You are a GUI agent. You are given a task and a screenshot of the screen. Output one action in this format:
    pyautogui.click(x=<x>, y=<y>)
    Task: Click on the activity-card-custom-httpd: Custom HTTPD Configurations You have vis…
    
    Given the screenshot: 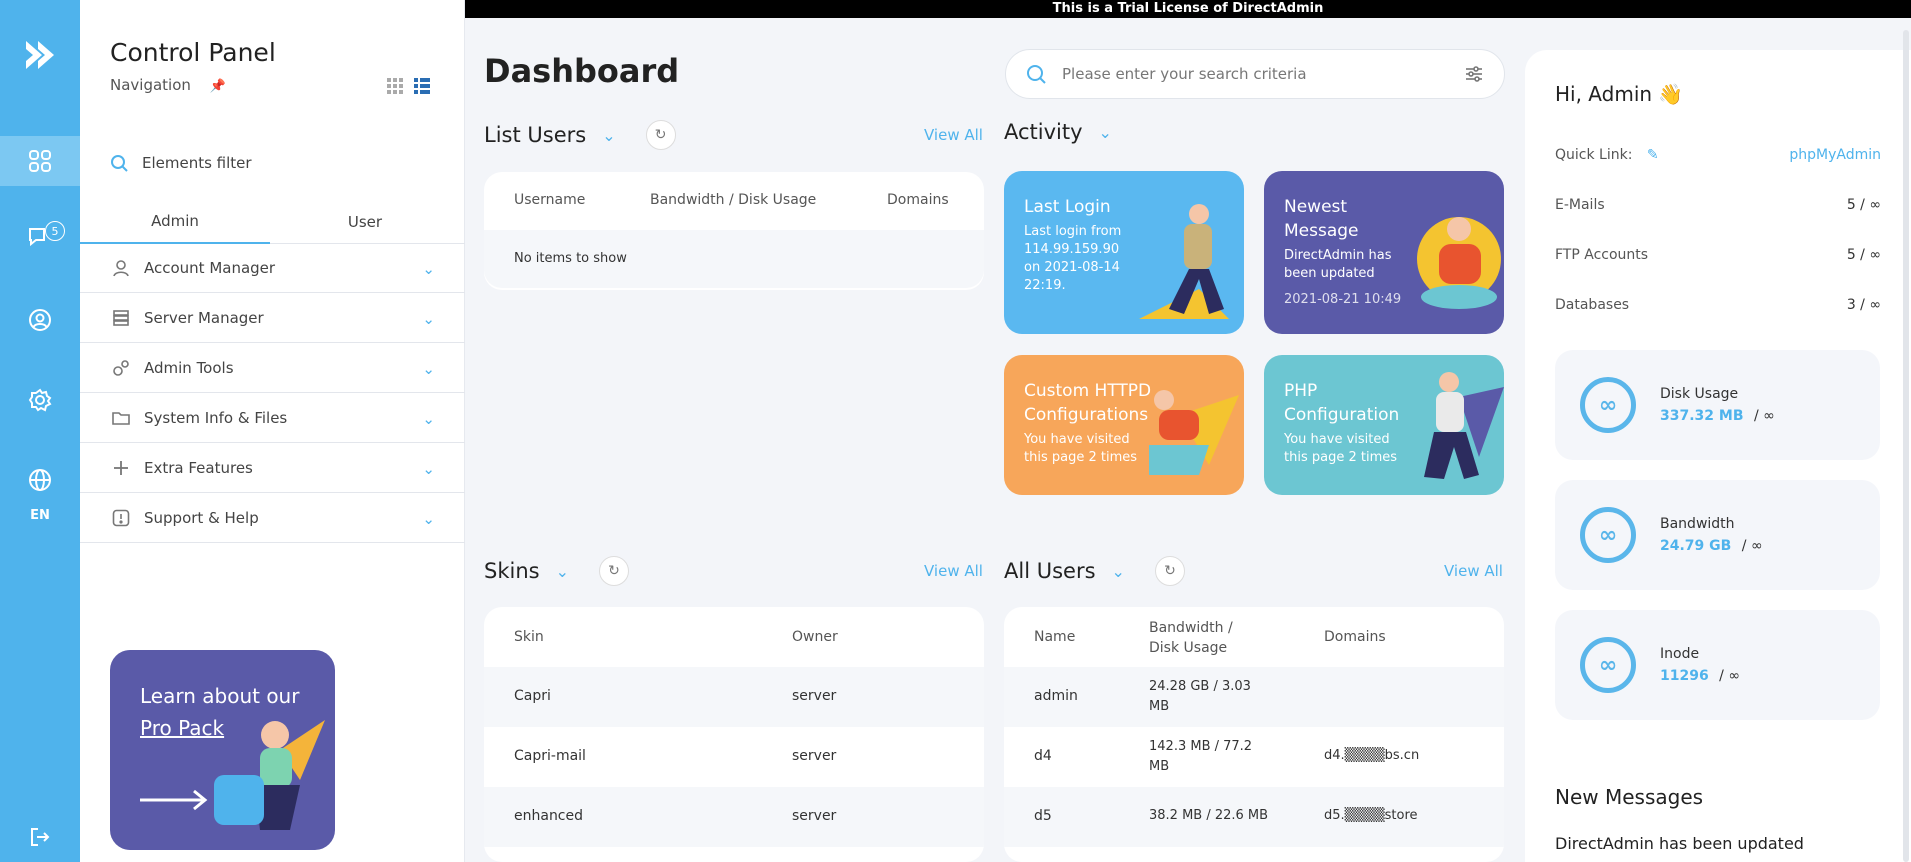 What is the action you would take?
    pyautogui.click(x=1124, y=425)
    